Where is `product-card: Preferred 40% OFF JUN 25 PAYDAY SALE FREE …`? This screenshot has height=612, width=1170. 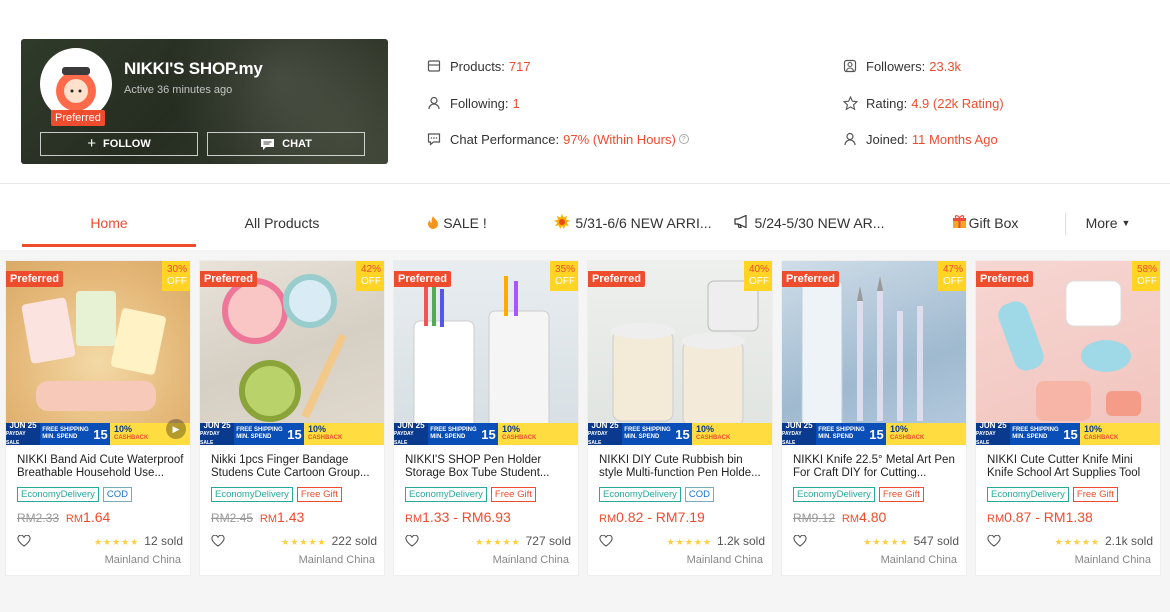 product-card: Preferred 40% OFF JUN 25 PAYDAY SALE FREE … is located at coordinates (680, 418).